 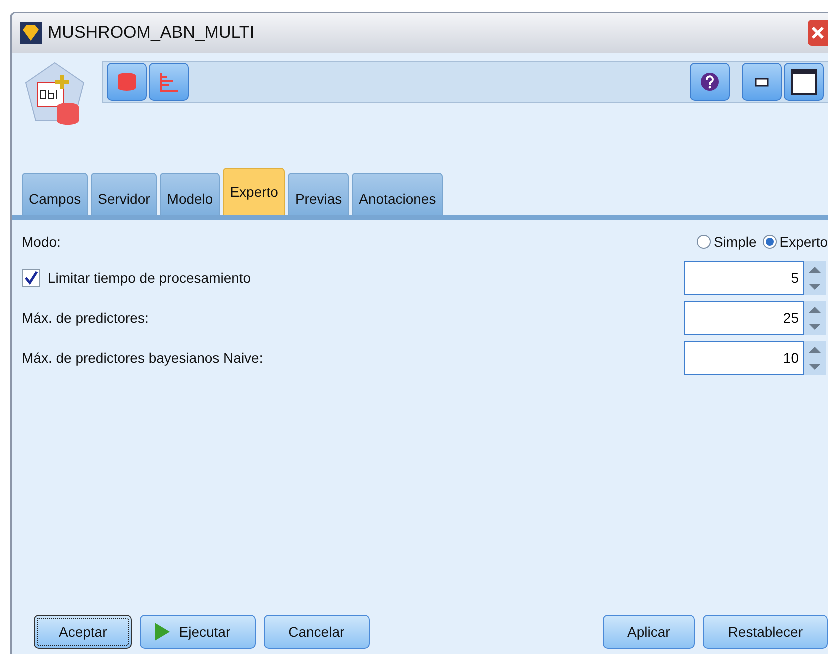 What do you see at coordinates (42, 242) in the screenshot?
I see `mode-label: Modo:` at bounding box center [42, 242].